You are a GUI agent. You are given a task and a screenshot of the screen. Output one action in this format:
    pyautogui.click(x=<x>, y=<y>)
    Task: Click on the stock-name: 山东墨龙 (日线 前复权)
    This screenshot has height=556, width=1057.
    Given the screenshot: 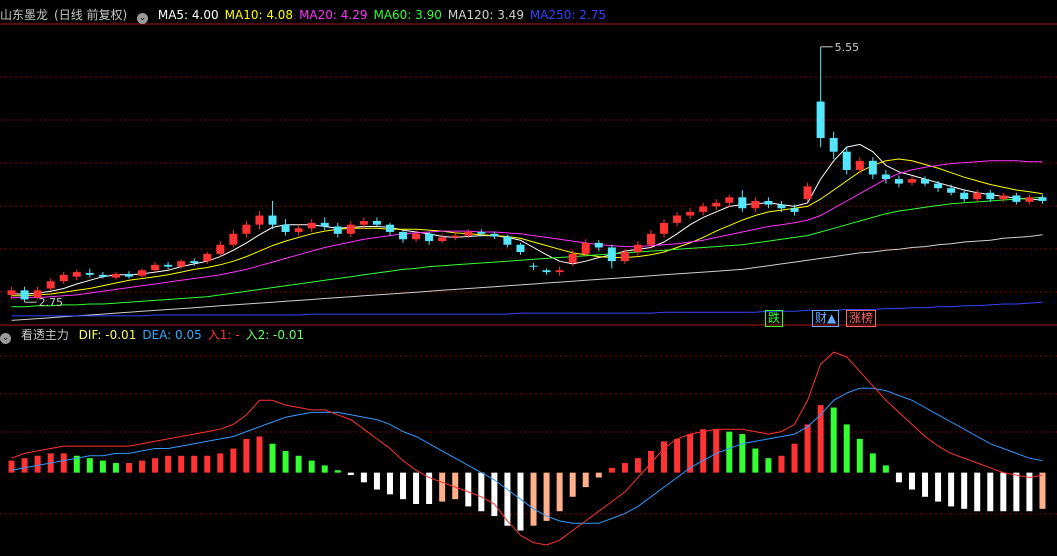 What is the action you would take?
    pyautogui.click(x=66, y=15)
    